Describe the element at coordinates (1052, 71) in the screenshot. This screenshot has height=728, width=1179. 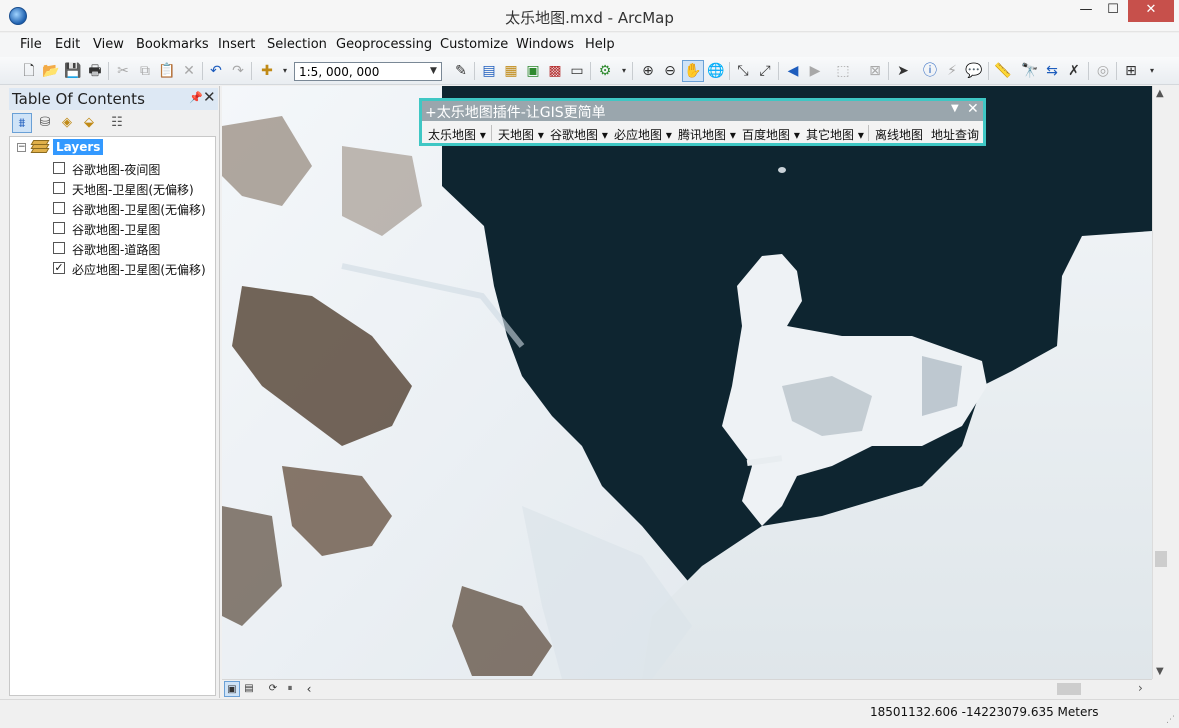
I see `find-route-icon: ⇆` at that location.